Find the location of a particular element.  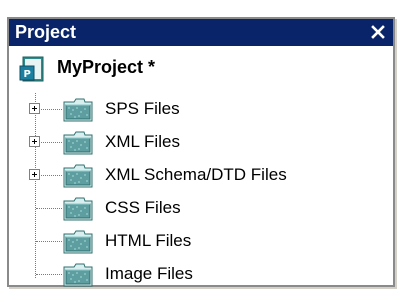

project-icon: P is located at coordinates (31, 69).